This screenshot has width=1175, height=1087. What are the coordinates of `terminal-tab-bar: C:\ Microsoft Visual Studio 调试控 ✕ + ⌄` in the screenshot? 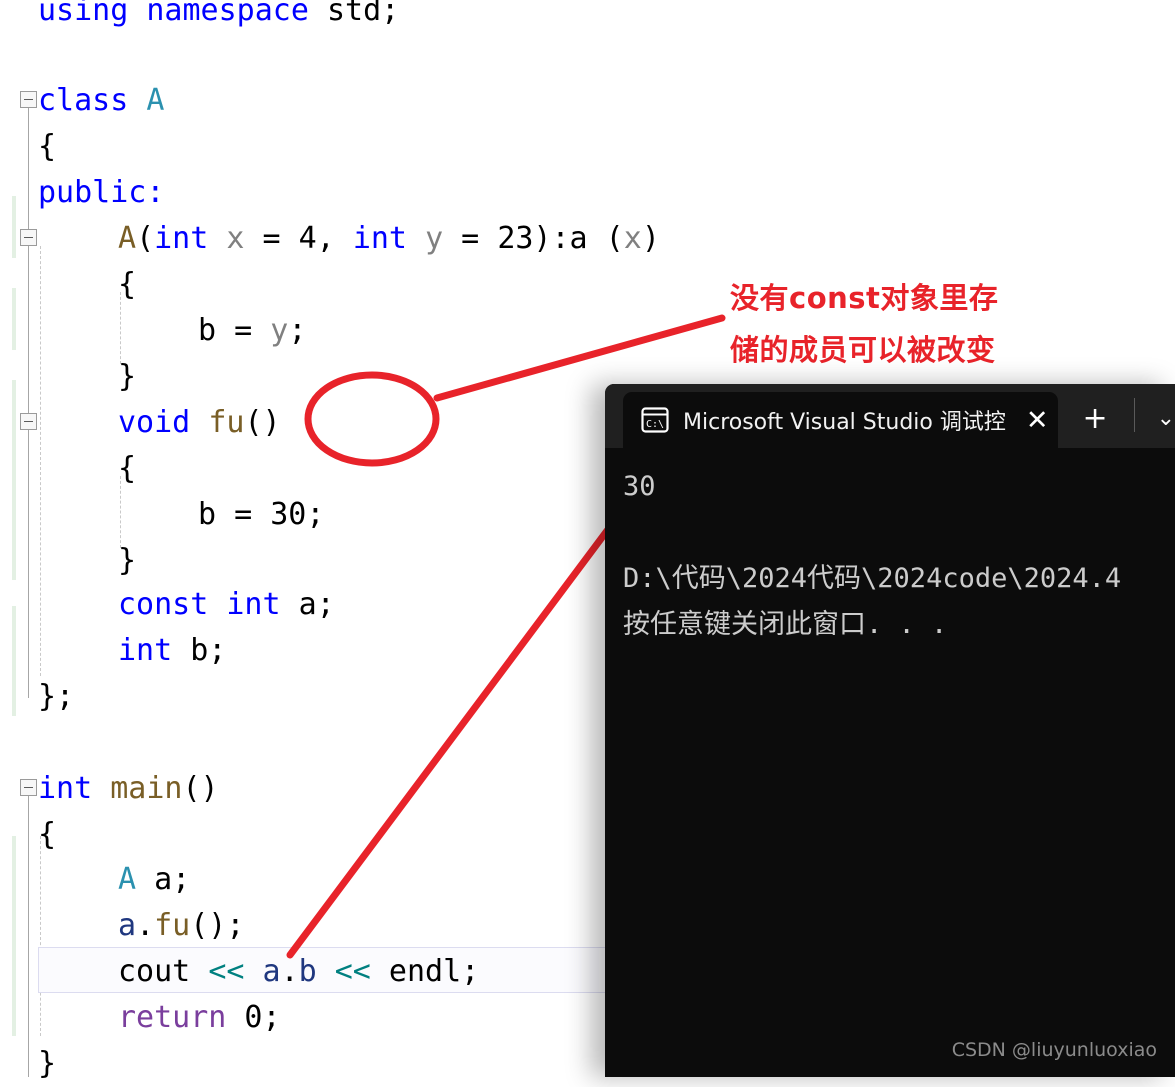 It's located at (890, 416).